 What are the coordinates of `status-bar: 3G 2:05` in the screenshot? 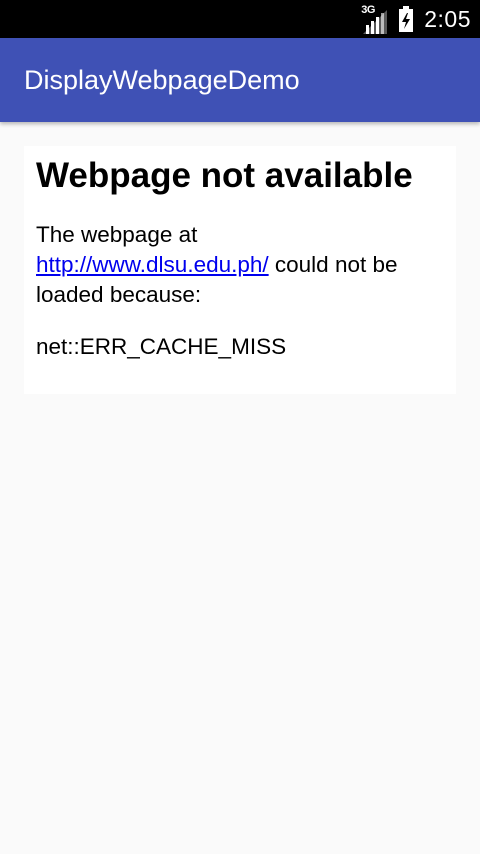 It's located at (240, 19).